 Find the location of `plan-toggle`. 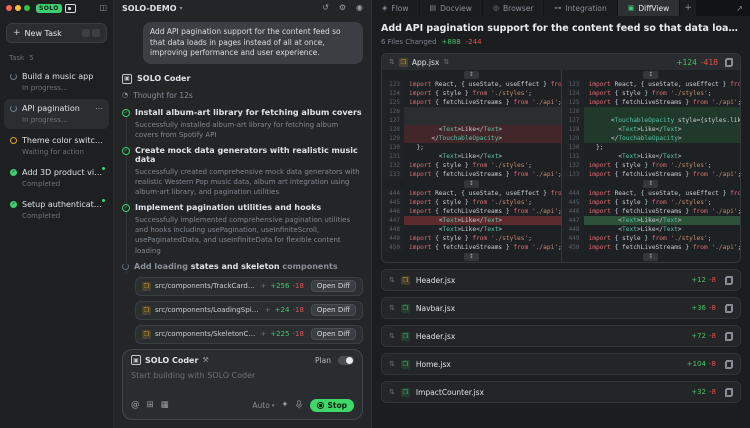

plan-toggle is located at coordinates (346, 360).